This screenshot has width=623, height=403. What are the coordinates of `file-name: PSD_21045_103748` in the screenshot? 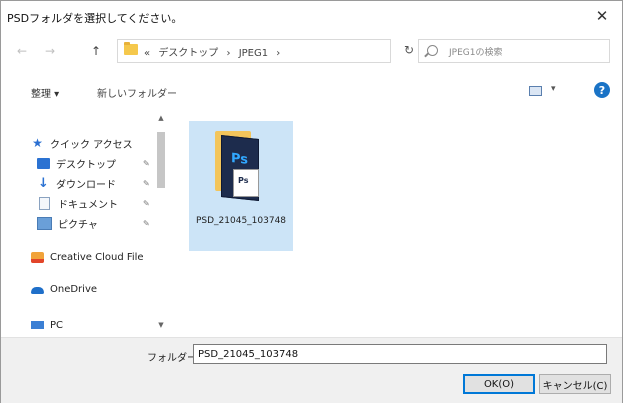 It's located at (241, 221).